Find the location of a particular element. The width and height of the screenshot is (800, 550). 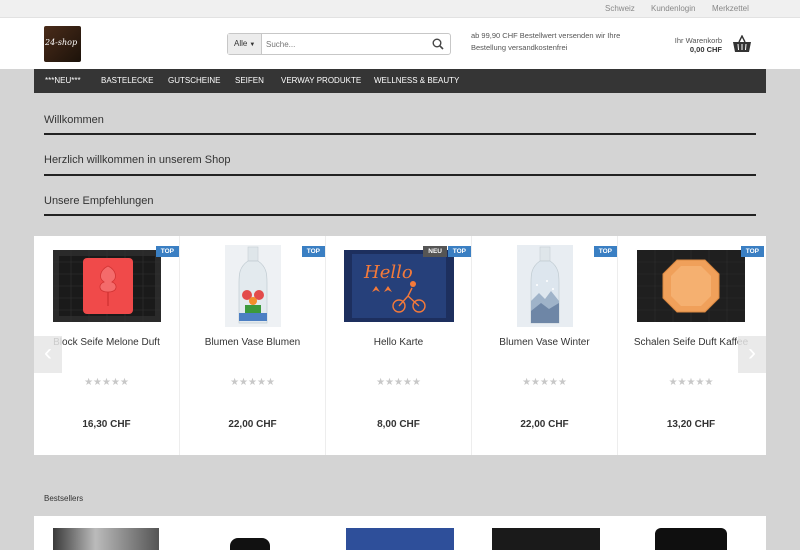

product-name: Block Seife Melone Duft is located at coordinates (106, 342).